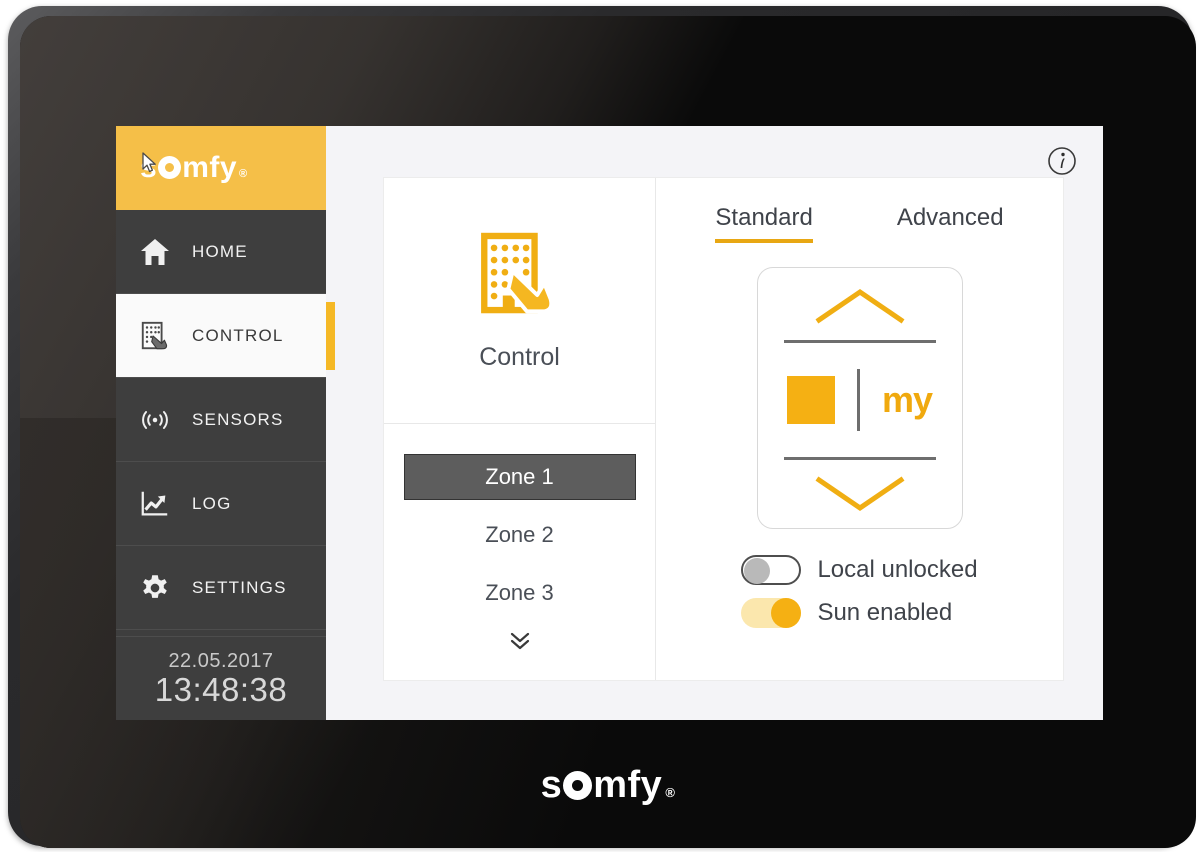 The height and width of the screenshot is (852, 1200). I want to click on zone-label: Zone 2, so click(519, 534).